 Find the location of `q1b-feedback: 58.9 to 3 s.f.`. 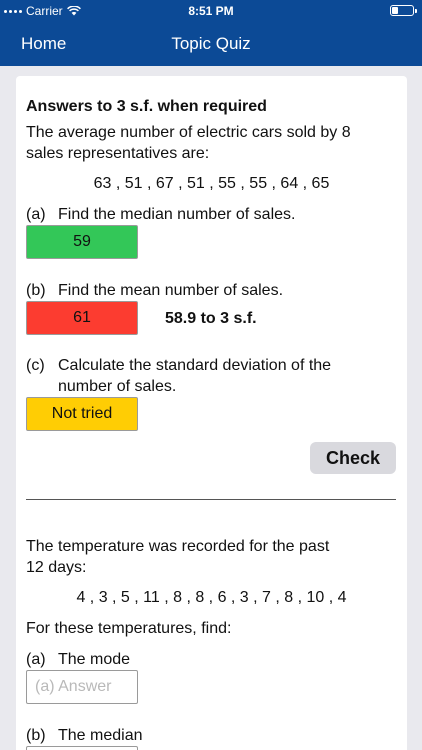

q1b-feedback: 58.9 to 3 s.f. is located at coordinates (211, 318).